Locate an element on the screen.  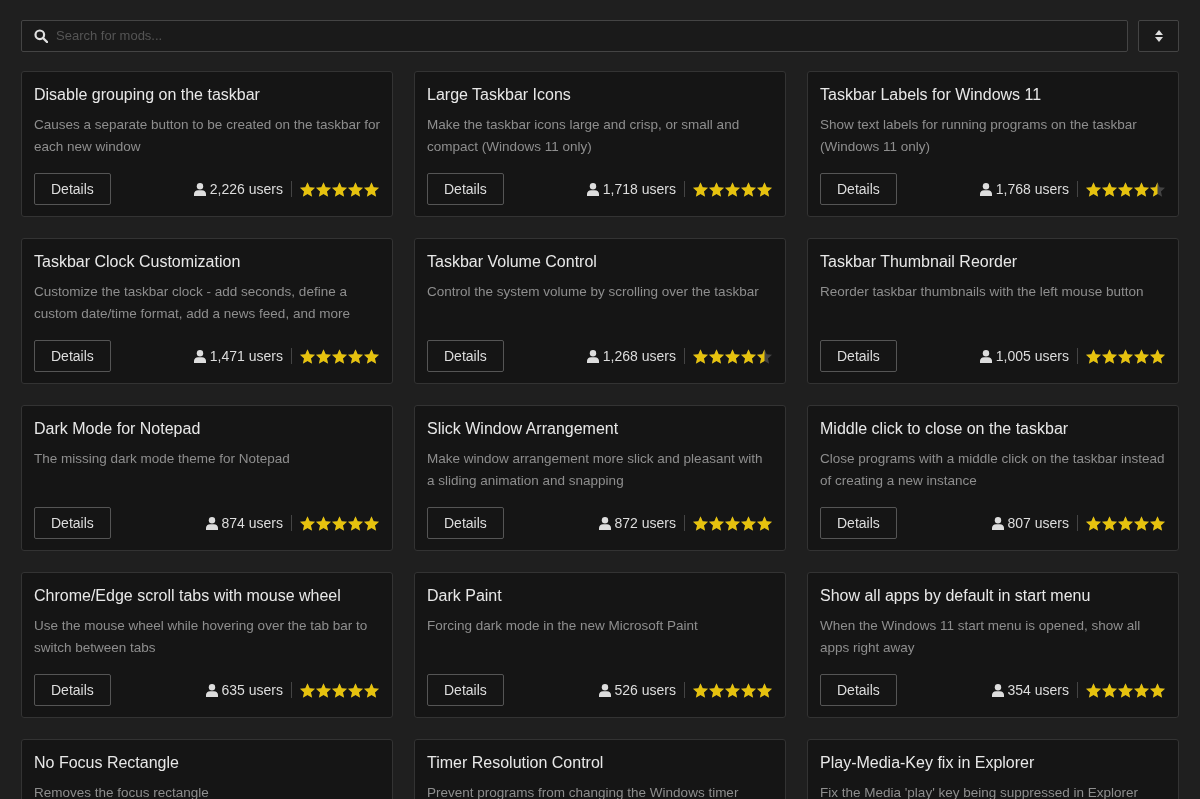
user-count: 1,268 users is located at coordinates (639, 356).